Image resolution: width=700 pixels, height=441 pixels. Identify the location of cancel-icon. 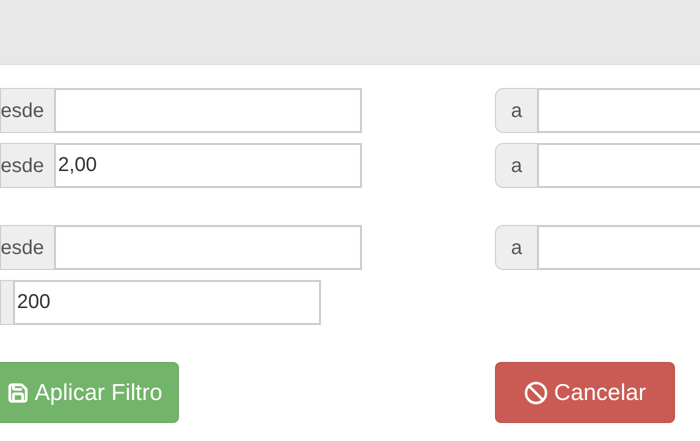
(536, 392).